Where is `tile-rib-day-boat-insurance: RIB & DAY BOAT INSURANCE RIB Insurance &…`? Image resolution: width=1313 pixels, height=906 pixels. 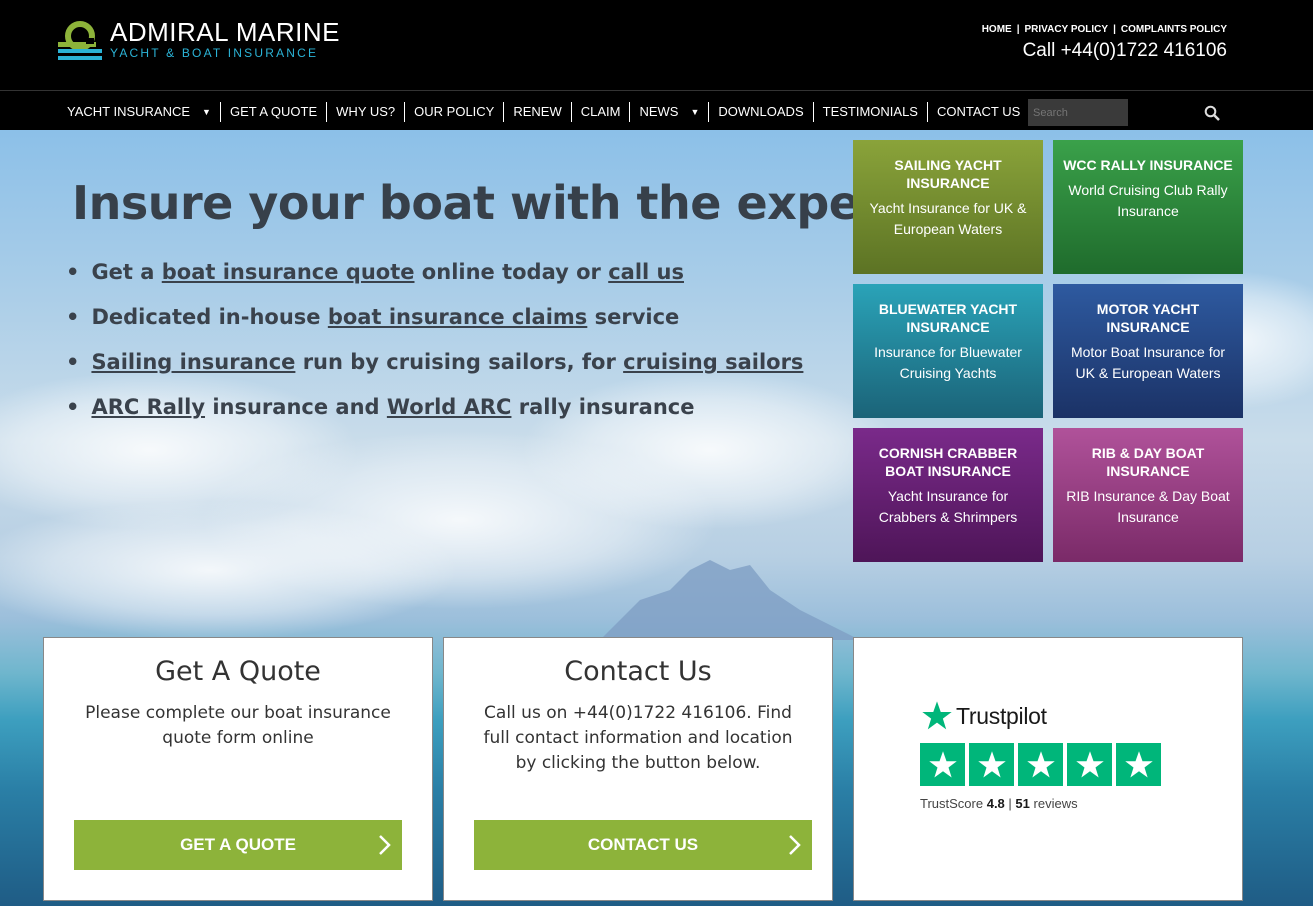
tile-rib-day-boat-insurance: RIB & DAY BOAT INSURANCE RIB Insurance &… is located at coordinates (1148, 495).